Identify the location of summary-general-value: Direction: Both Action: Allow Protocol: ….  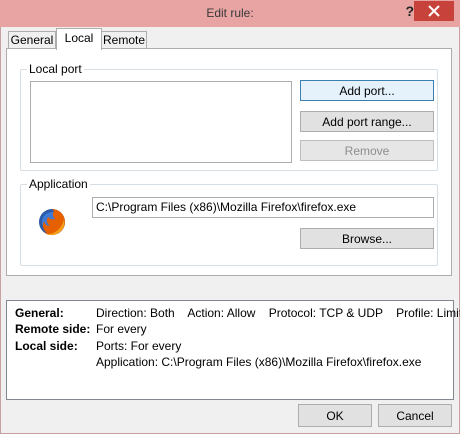
(278, 313).